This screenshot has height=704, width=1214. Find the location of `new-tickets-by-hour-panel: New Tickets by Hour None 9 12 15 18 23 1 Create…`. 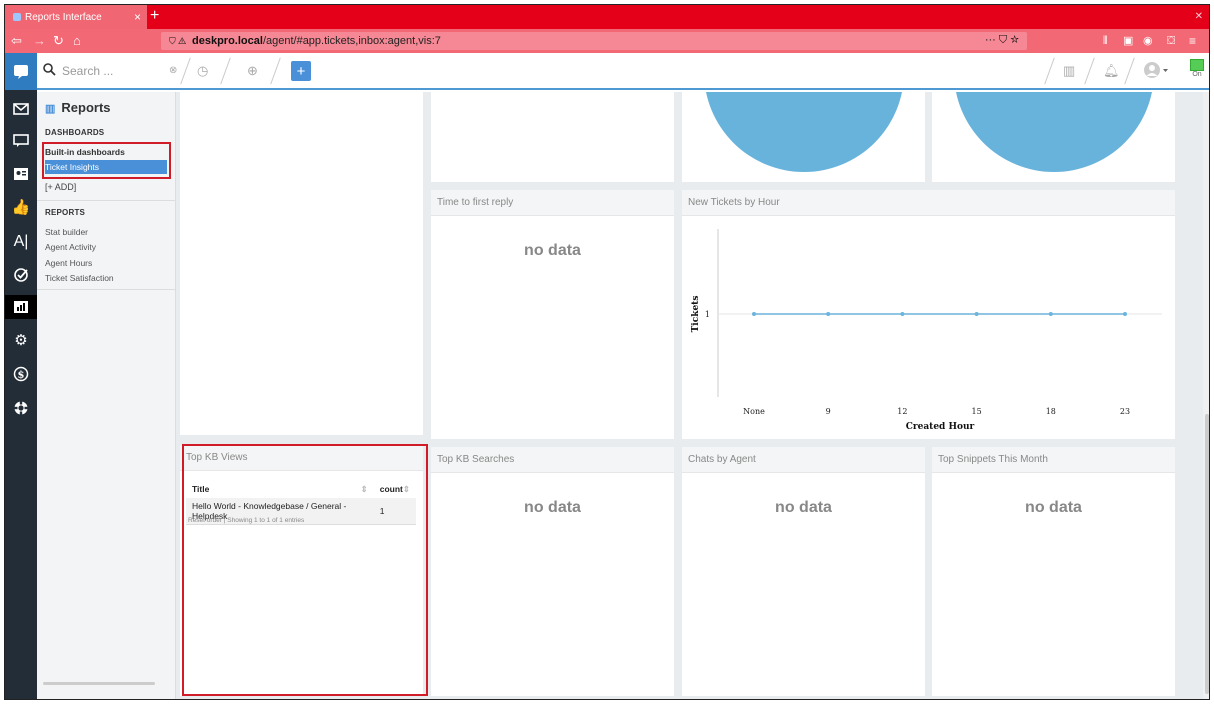

new-tickets-by-hour-panel: New Tickets by Hour None 9 12 15 18 23 1 Create… is located at coordinates (928, 314).